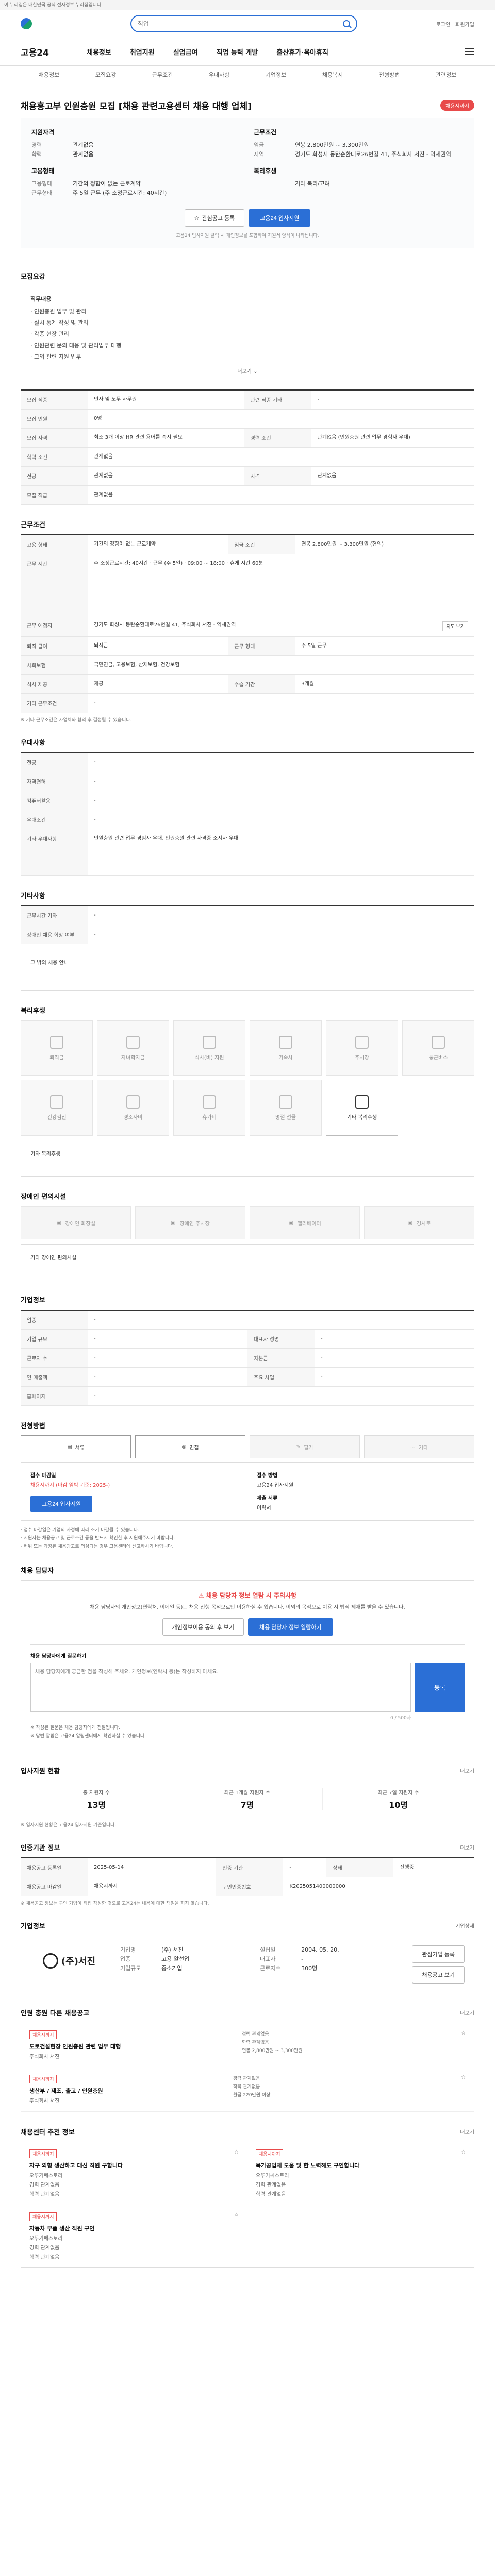 Image resolution: width=495 pixels, height=2576 pixels. Describe the element at coordinates (467, 1770) in the screenshot. I see `status-more-link: 더보기` at that location.